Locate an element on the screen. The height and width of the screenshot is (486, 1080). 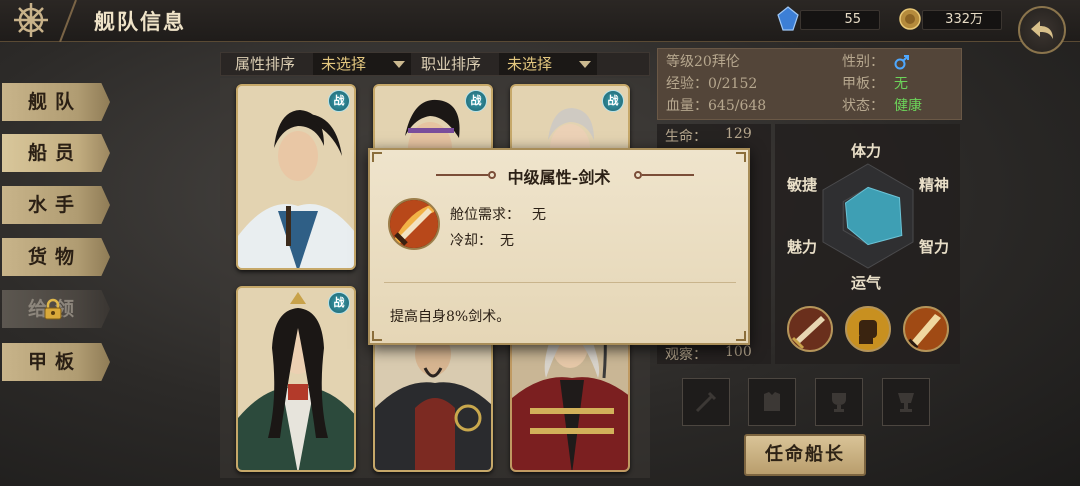
attribute-panel: 体力 精神 智力 运气 魅力 敏捷 is located at coordinates (867, 244).